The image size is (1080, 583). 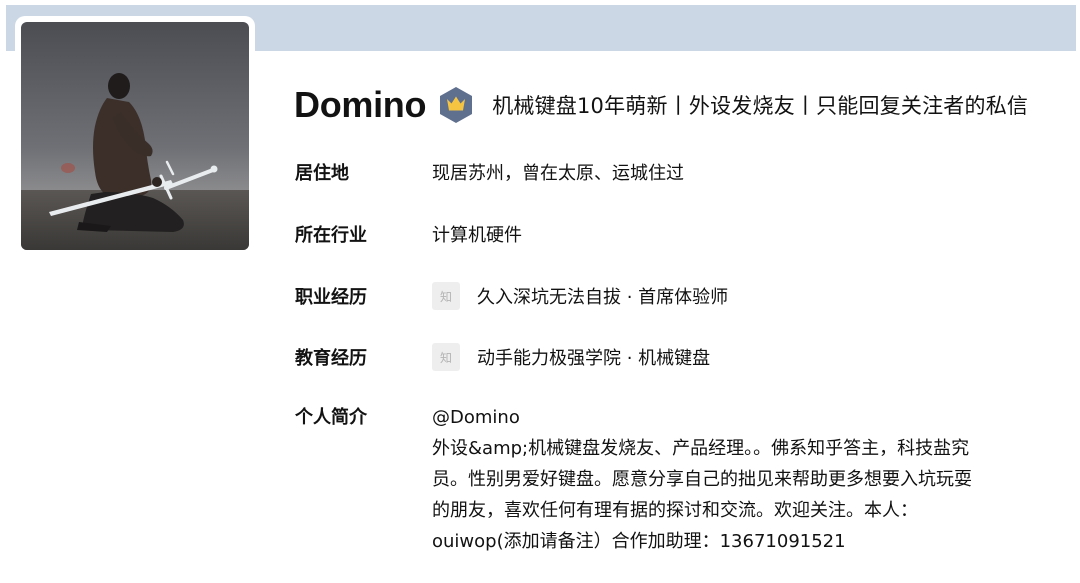 I want to click on bio-line: @Domino, so click(x=476, y=417).